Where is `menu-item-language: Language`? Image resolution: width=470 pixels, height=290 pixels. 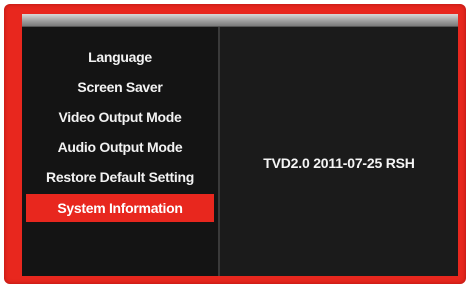
menu-item-language: Language is located at coordinates (120, 57).